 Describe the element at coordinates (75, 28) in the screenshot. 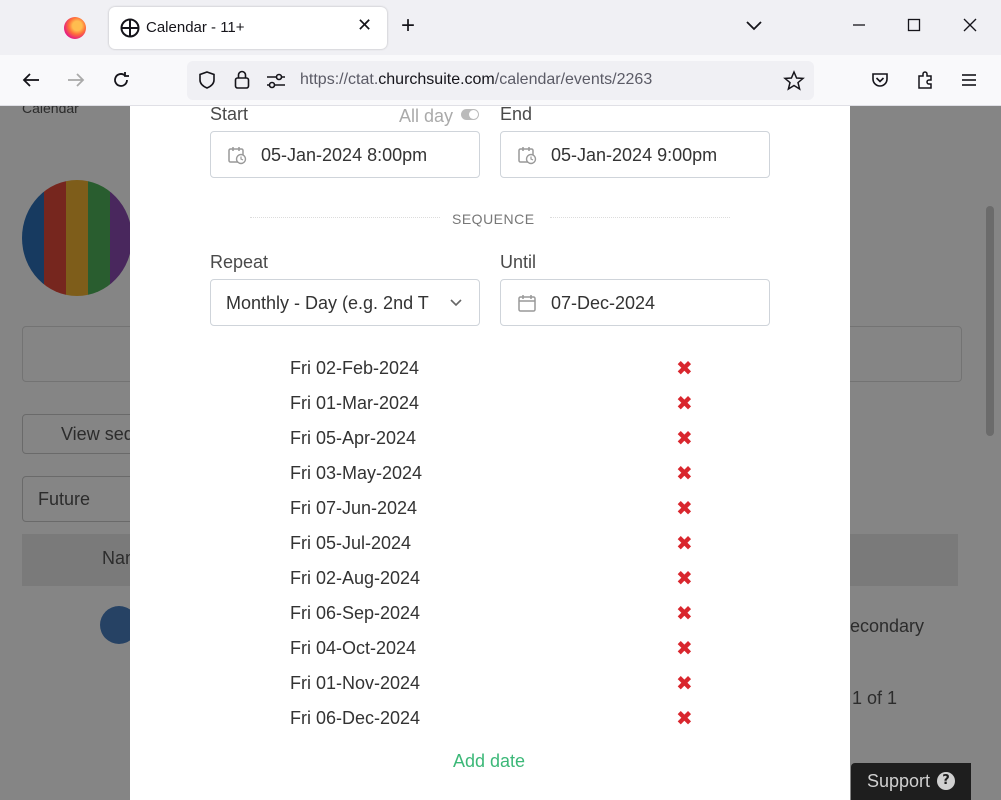

I see `firefox-logo-icon` at that location.